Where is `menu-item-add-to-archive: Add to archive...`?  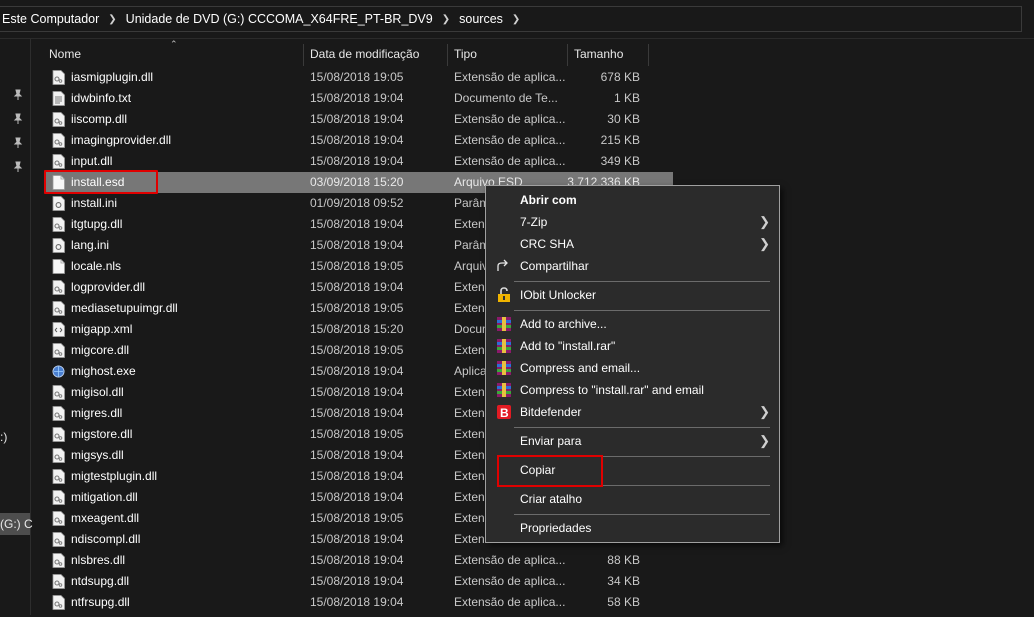
menu-item-add-to-archive: Add to archive... is located at coordinates (632, 324).